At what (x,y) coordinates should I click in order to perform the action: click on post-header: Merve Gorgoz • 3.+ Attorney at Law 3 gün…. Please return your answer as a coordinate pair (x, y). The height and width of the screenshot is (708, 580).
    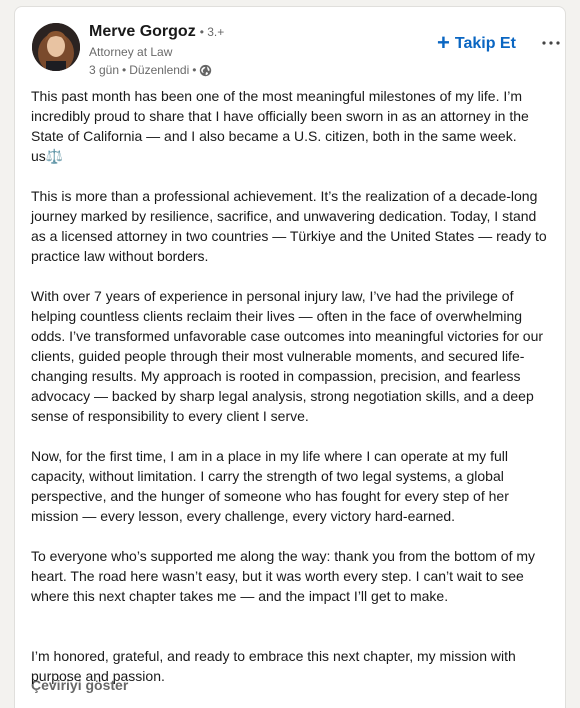
    Looking at the image, I should click on (295, 51).